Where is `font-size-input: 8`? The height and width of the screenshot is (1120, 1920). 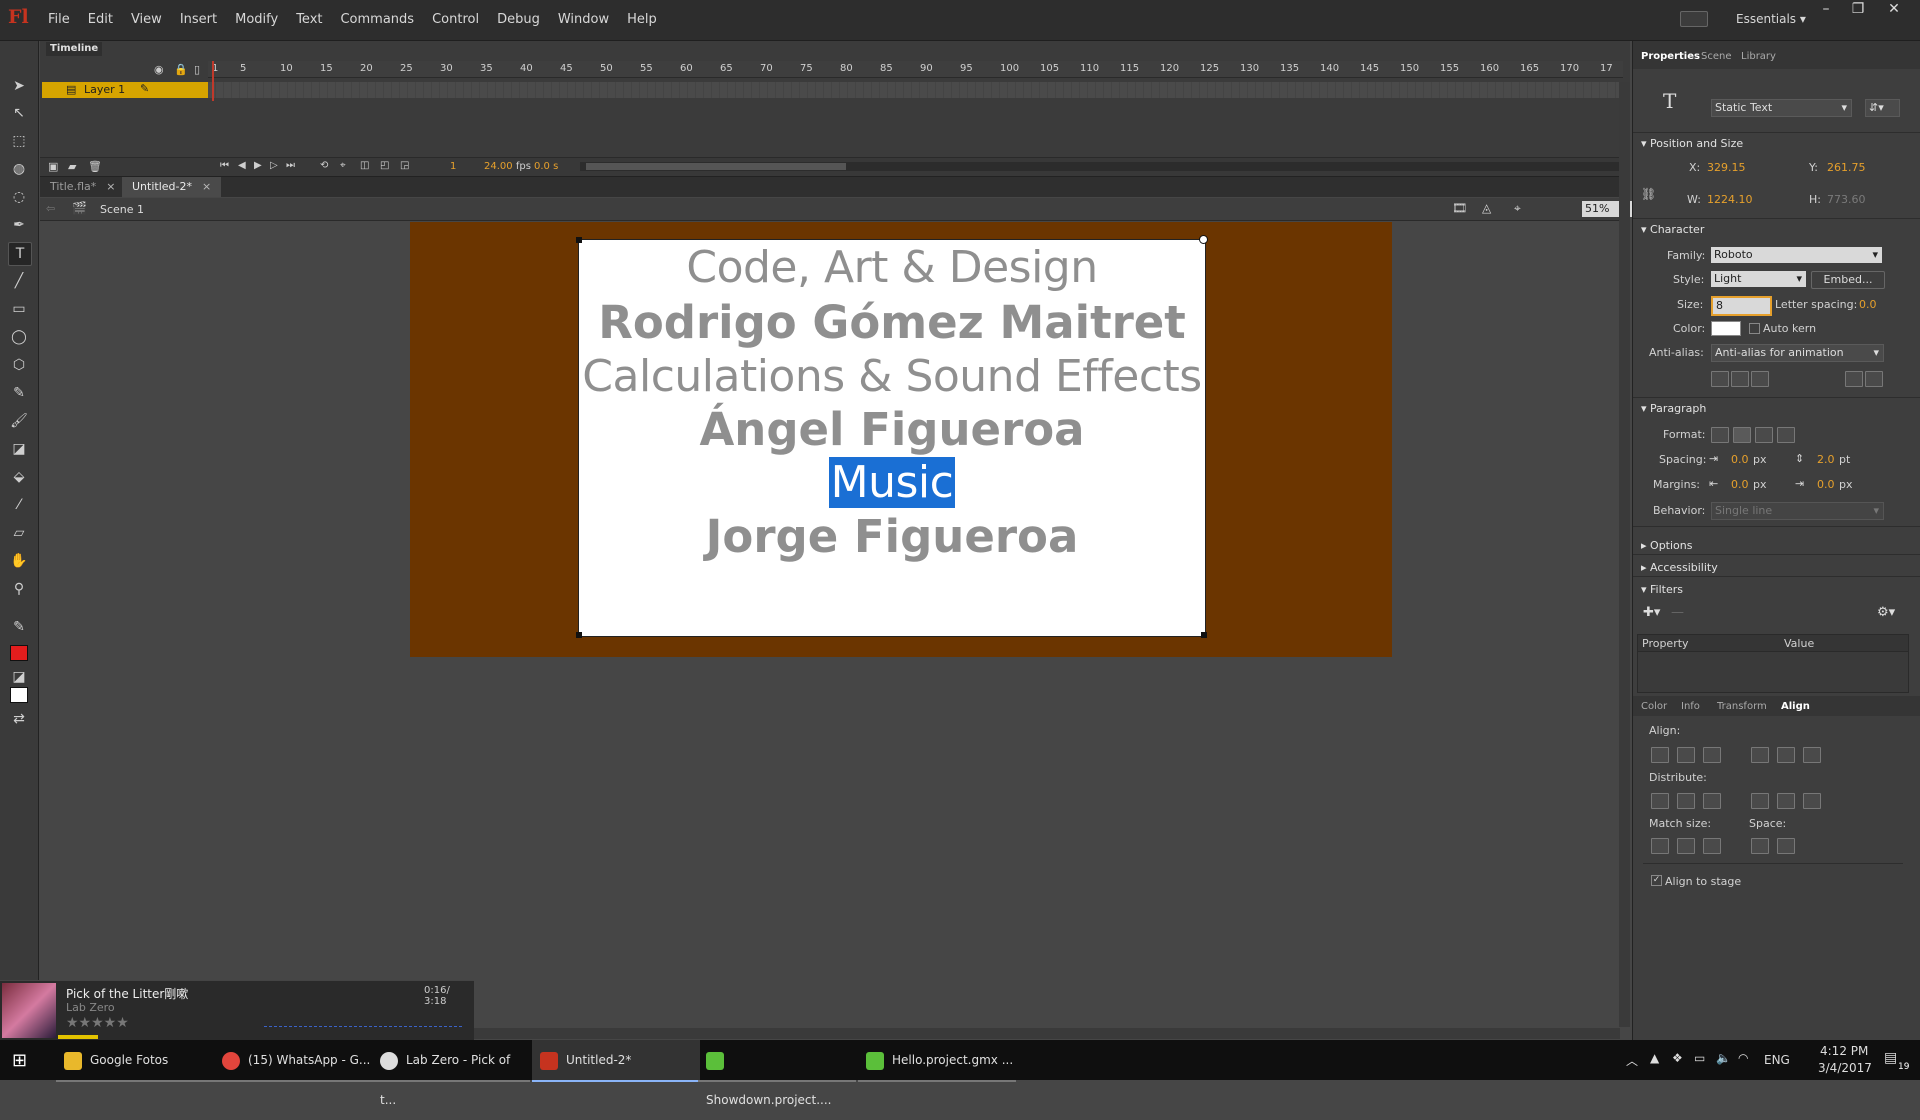
font-size-input: 8 is located at coordinates (1741, 306).